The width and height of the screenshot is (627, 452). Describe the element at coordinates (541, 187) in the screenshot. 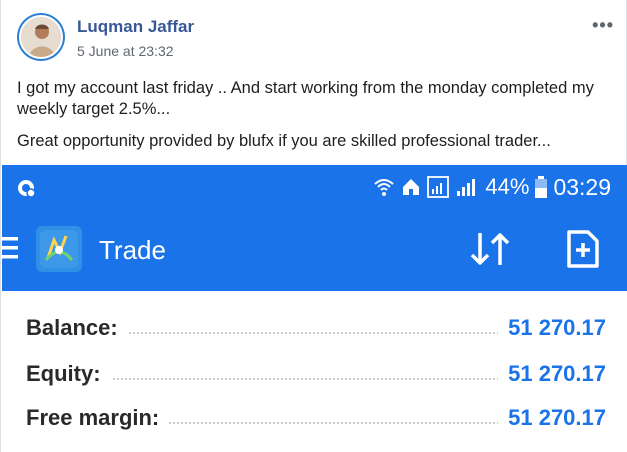

I see `battery-icon` at that location.